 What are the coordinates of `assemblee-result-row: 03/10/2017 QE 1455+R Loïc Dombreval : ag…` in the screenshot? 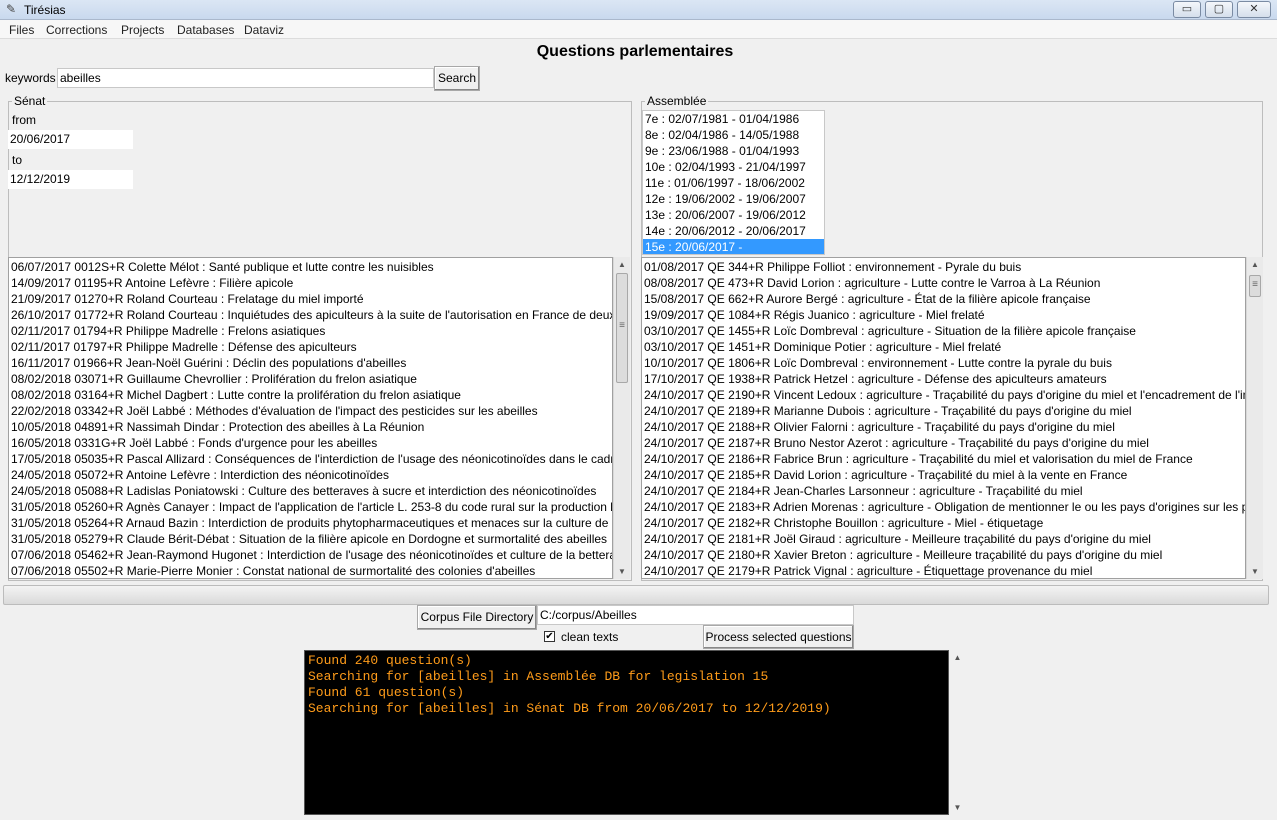 It's located at (943, 331).